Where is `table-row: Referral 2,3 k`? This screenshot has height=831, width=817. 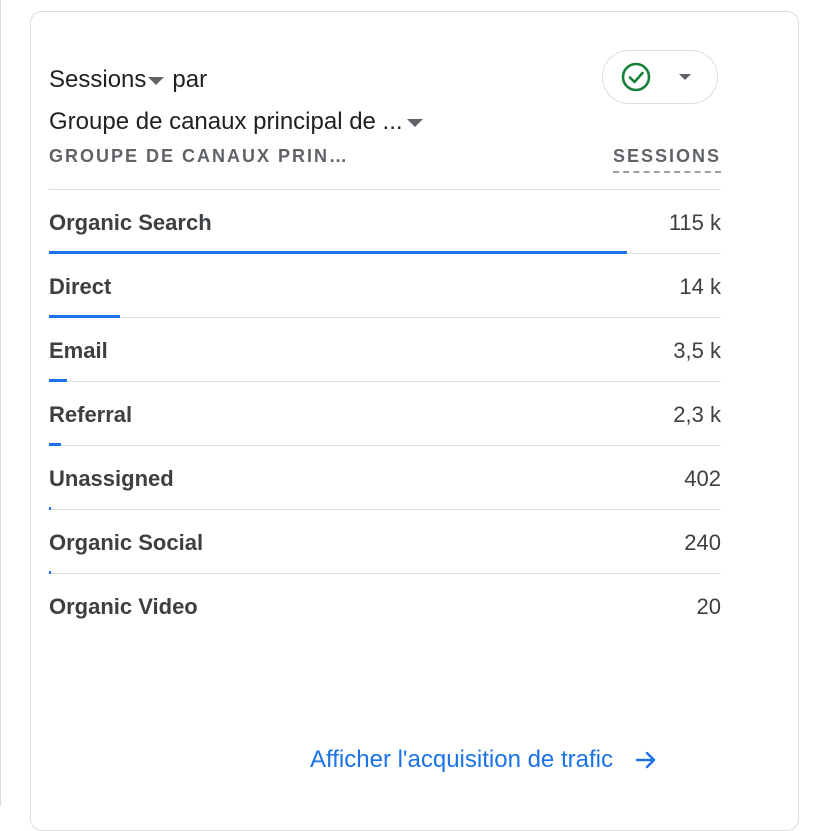 table-row: Referral 2,3 k is located at coordinates (385, 414).